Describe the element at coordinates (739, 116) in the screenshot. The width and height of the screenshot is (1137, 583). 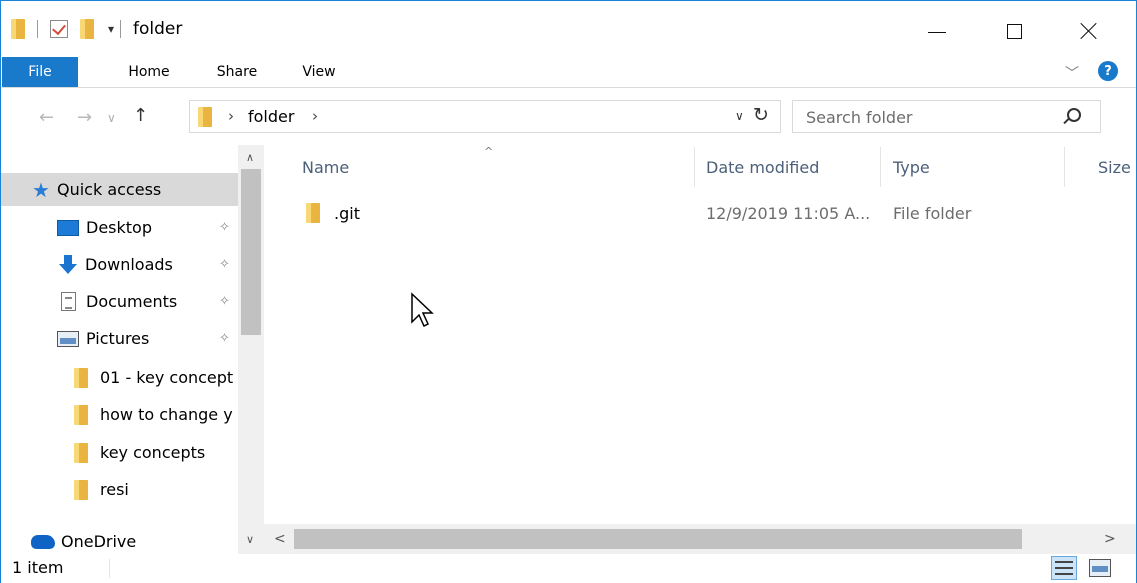
I see `address-dropdown-icon: ∨` at that location.